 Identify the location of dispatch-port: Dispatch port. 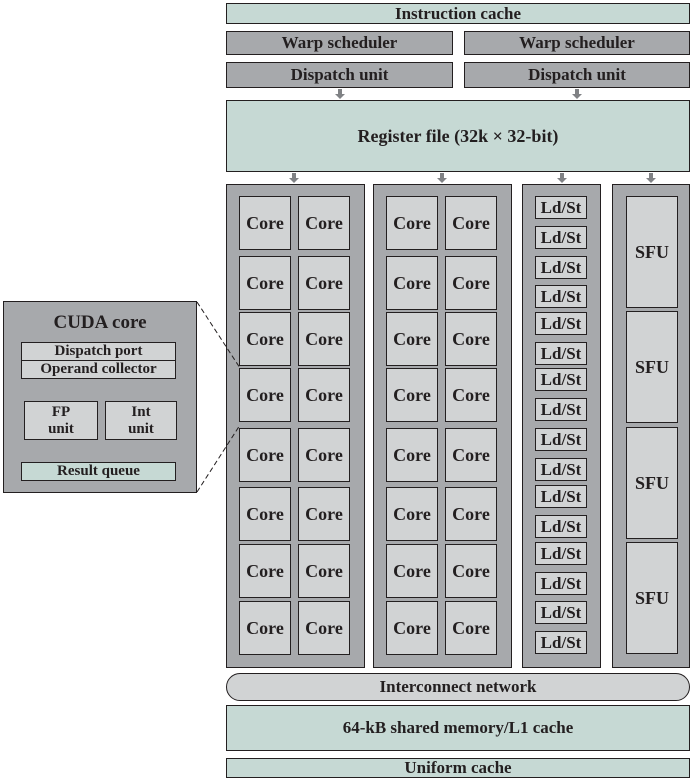
(98, 351).